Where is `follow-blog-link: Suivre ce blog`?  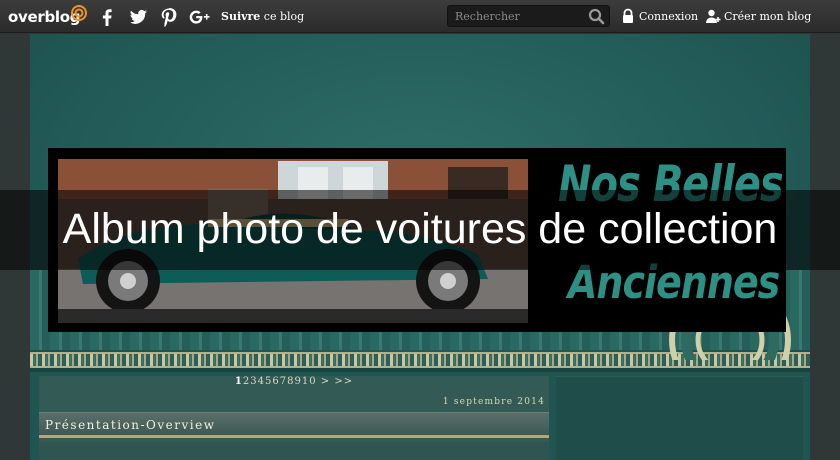
follow-blog-link: Suivre ce blog is located at coordinates (262, 16).